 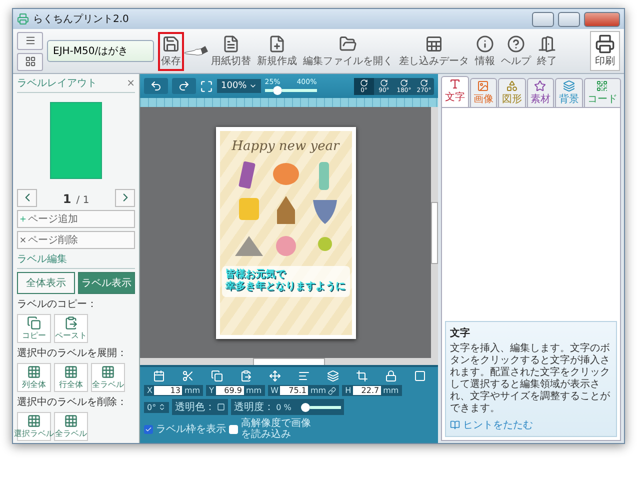 What do you see at coordinates (274, 390) in the screenshot?
I see `field-label: W` at bounding box center [274, 390].